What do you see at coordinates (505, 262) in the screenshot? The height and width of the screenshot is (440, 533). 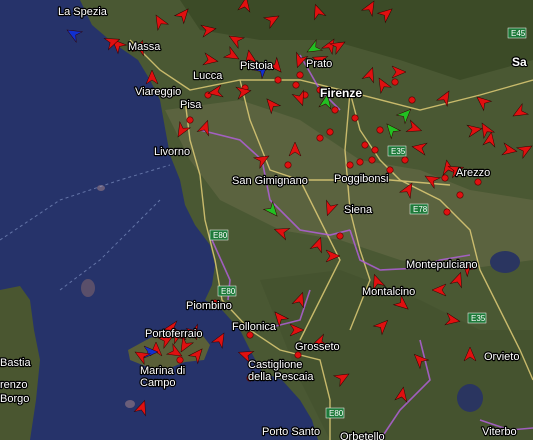 I see `lake-trasimeno` at bounding box center [505, 262].